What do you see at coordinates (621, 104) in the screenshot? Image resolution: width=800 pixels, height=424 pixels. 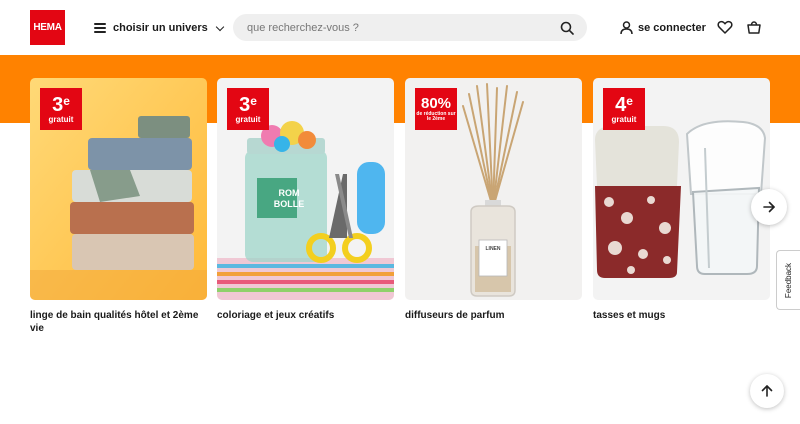 I see `badge-number: 4` at bounding box center [621, 104].